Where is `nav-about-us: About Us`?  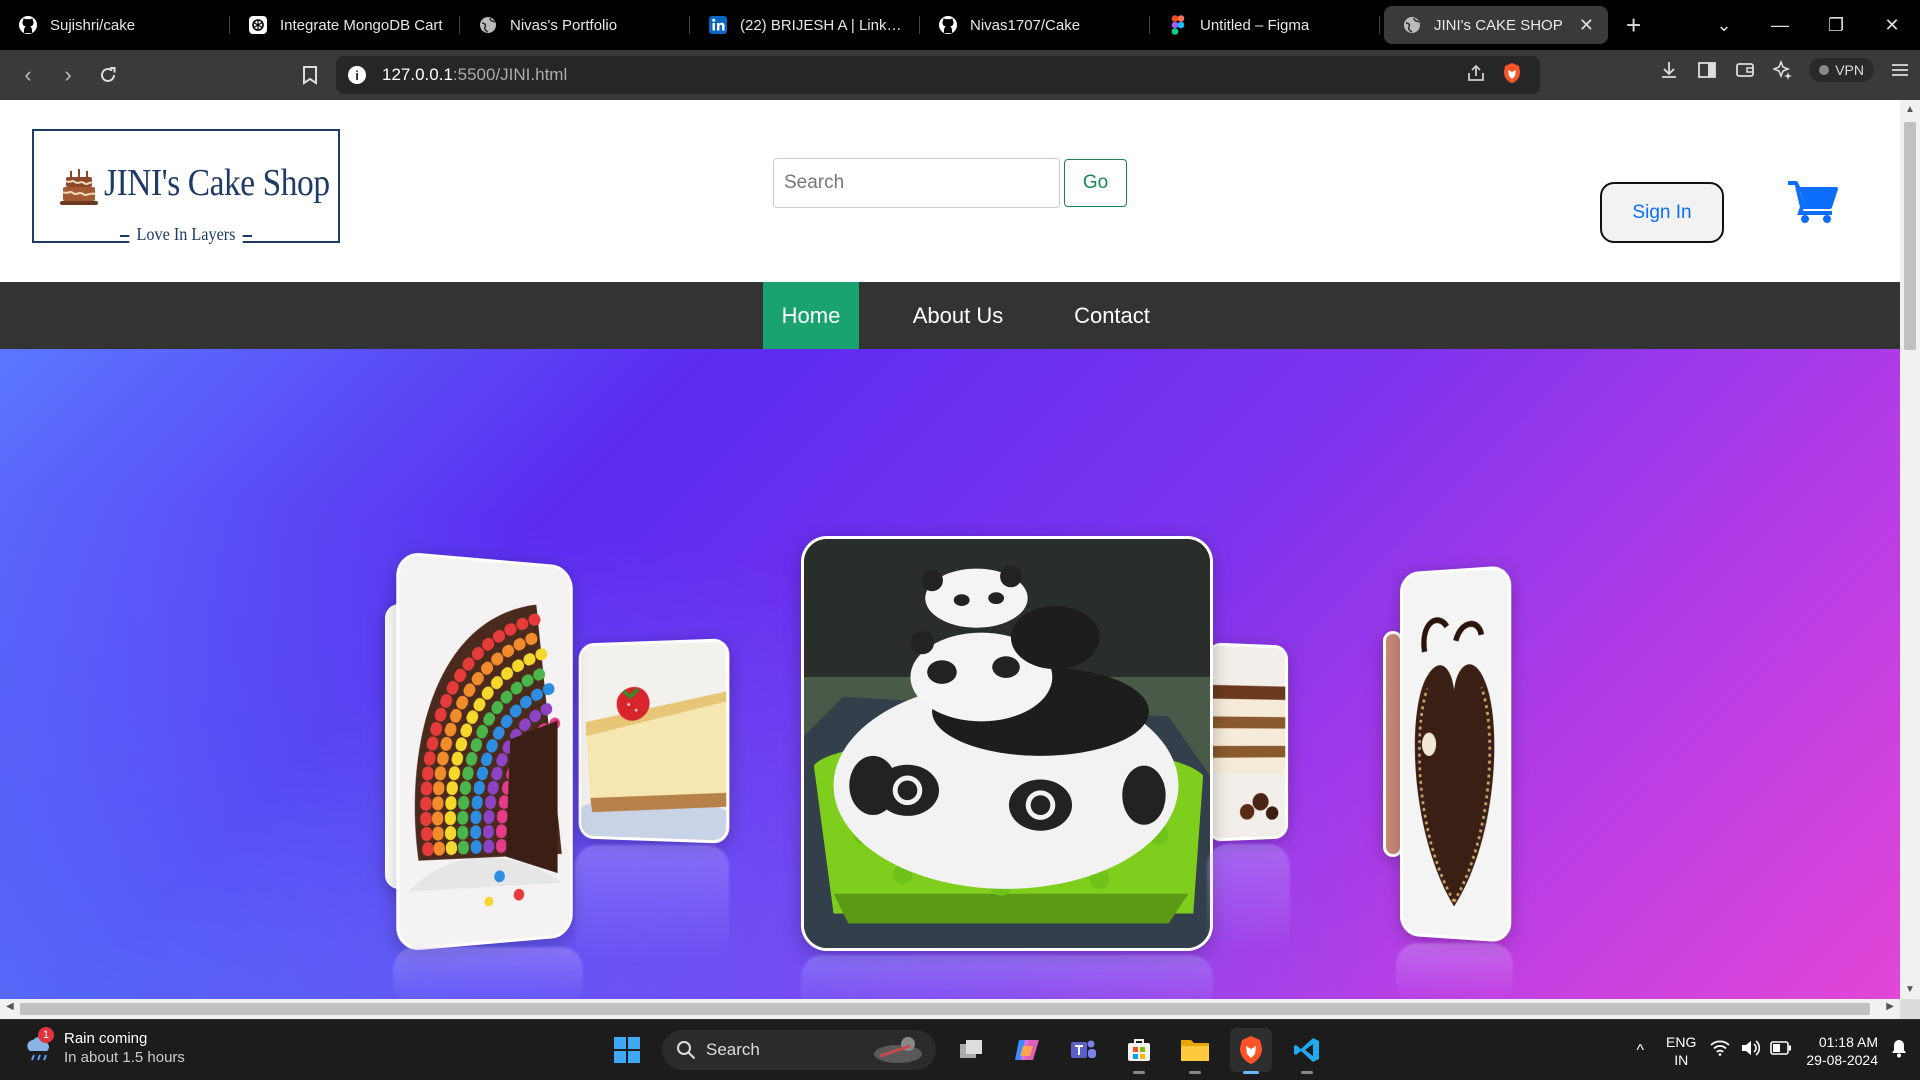 nav-about-us: About Us is located at coordinates (958, 315).